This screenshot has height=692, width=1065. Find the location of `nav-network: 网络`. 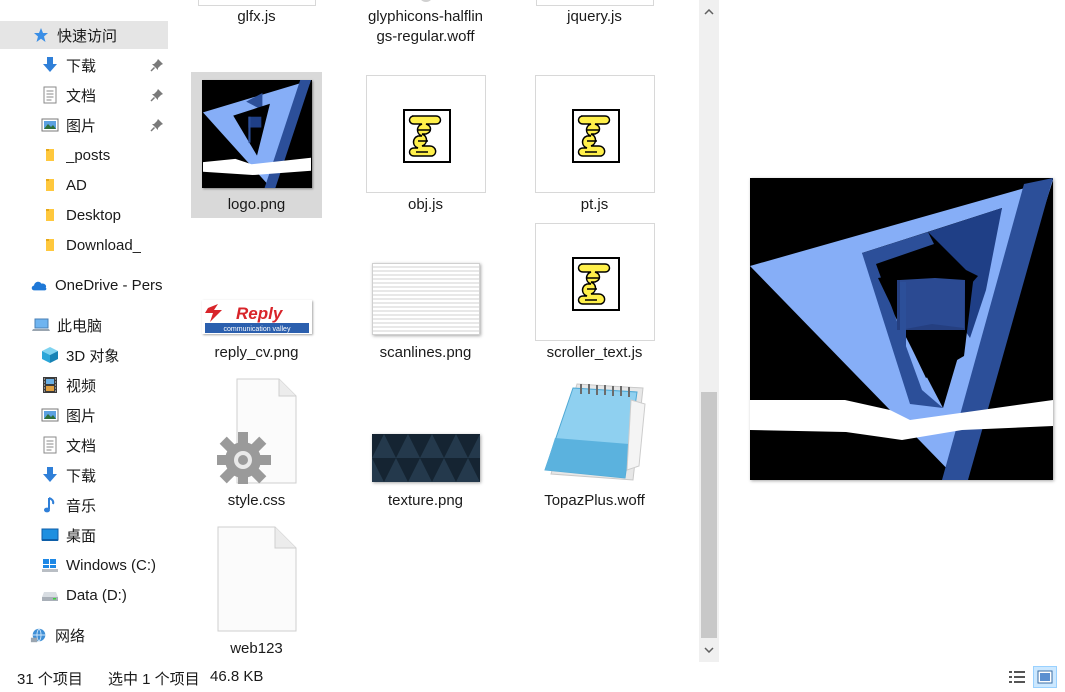

nav-network: 网络 is located at coordinates (84, 635).